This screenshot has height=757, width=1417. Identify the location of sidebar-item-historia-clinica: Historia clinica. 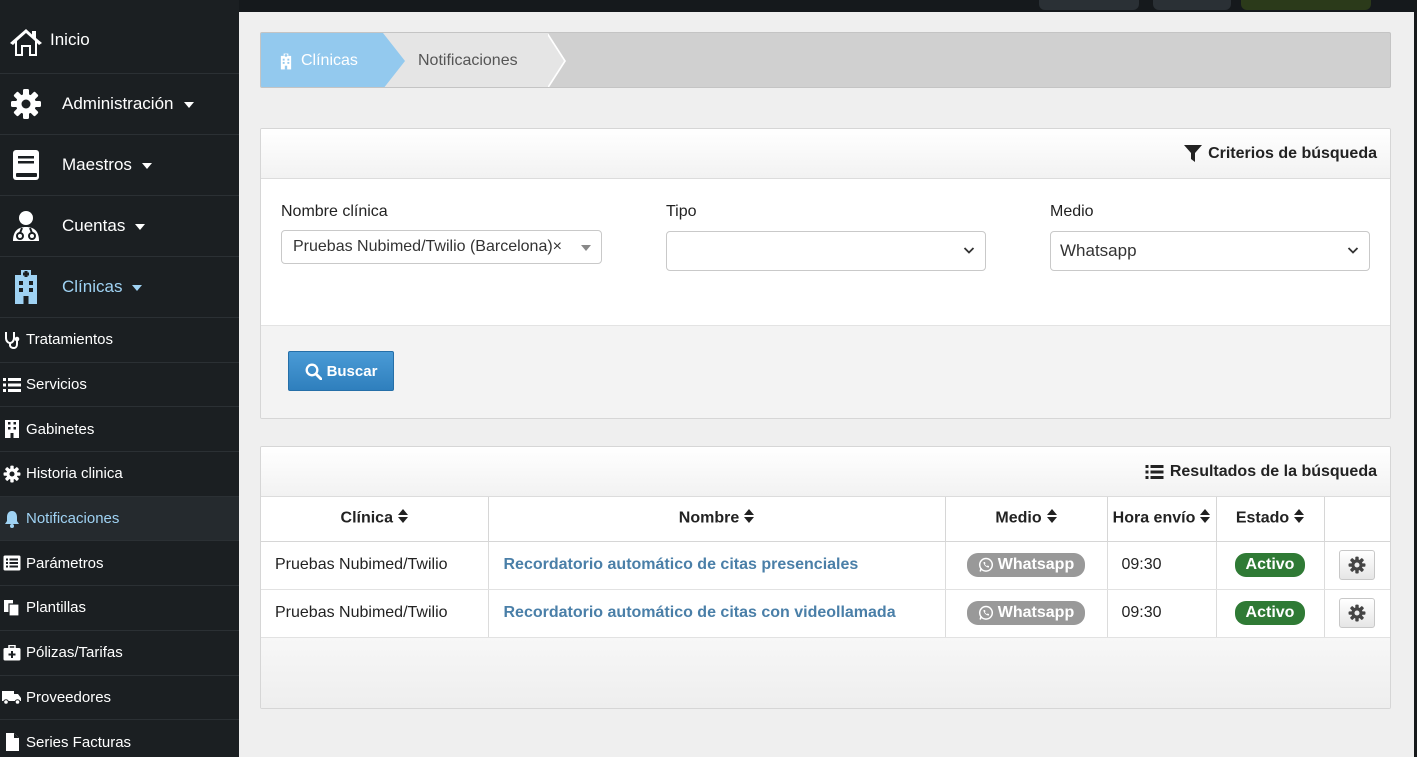
(119, 474).